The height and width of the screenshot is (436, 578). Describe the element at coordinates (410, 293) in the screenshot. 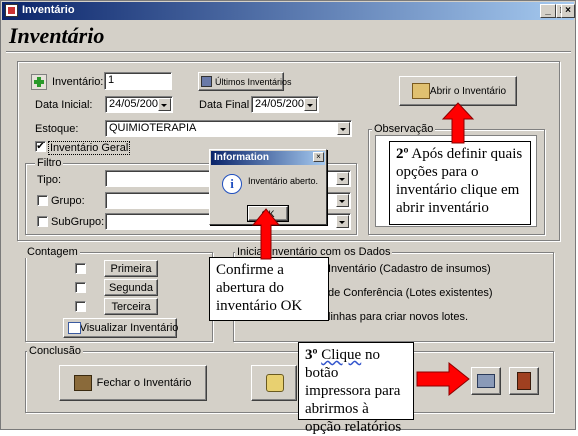

I see `iniciar-option-2: de Conferência (Lotes existentes)` at that location.